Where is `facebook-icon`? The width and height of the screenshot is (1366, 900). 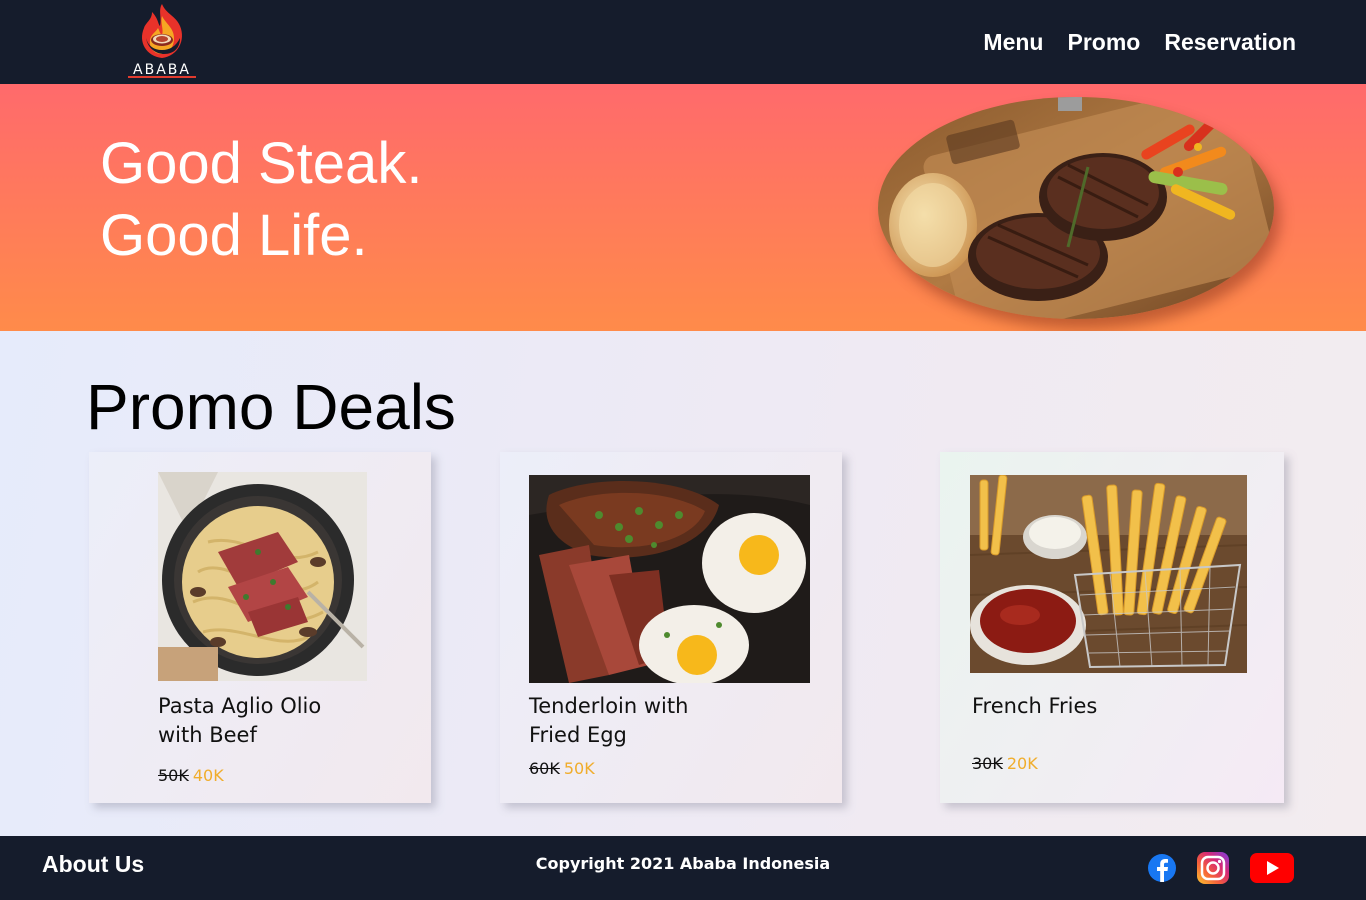 facebook-icon is located at coordinates (1162, 869).